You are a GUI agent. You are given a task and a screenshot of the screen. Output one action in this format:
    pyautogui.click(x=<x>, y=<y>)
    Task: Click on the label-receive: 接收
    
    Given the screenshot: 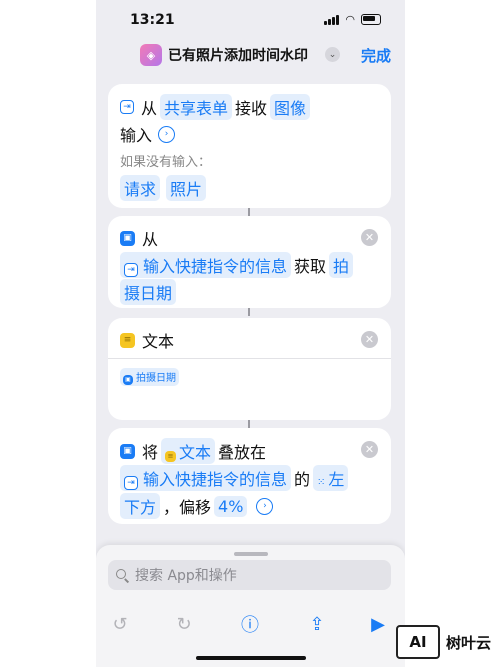 What is the action you would take?
    pyautogui.click(x=251, y=108)
    